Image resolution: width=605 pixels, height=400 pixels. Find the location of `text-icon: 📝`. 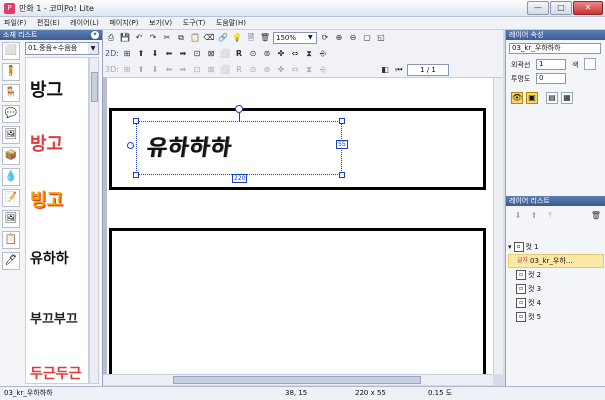

text-icon: 📝 is located at coordinates (11, 198).